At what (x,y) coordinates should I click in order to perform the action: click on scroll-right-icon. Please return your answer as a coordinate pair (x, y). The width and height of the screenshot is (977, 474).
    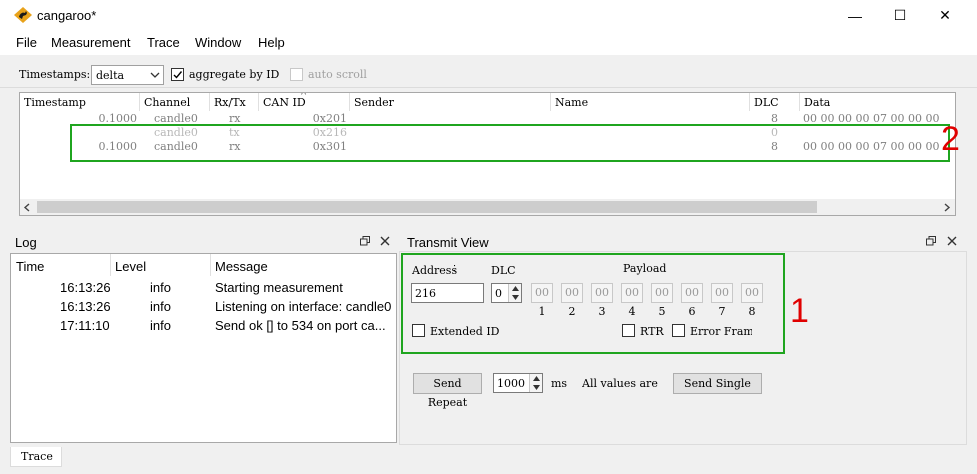
    Looking at the image, I should click on (947, 207).